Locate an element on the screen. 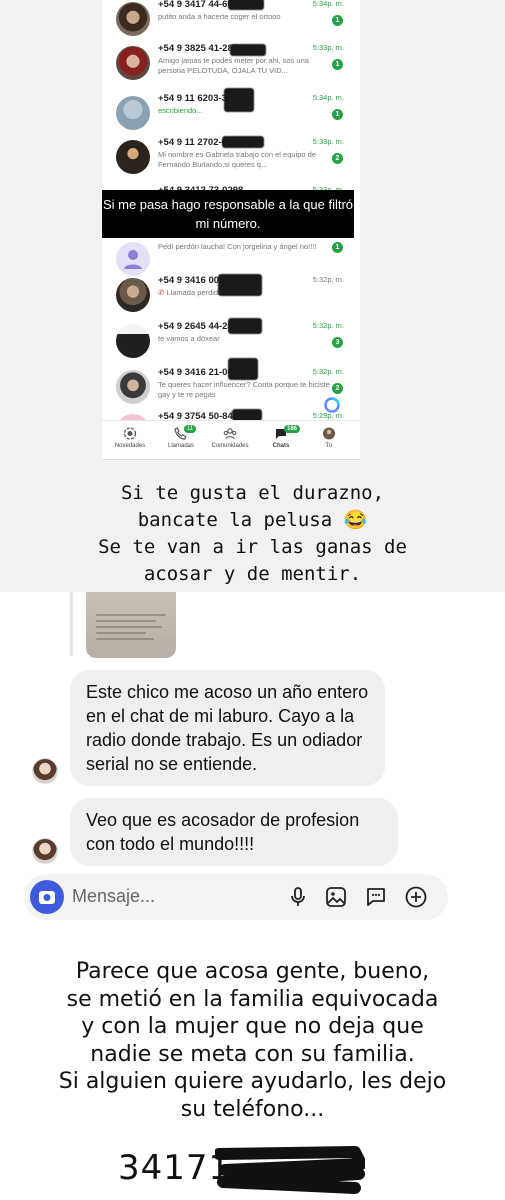 This screenshot has height=1200, width=505. story-caption-line: bancate la pelusa 😂 is located at coordinates (252, 520).